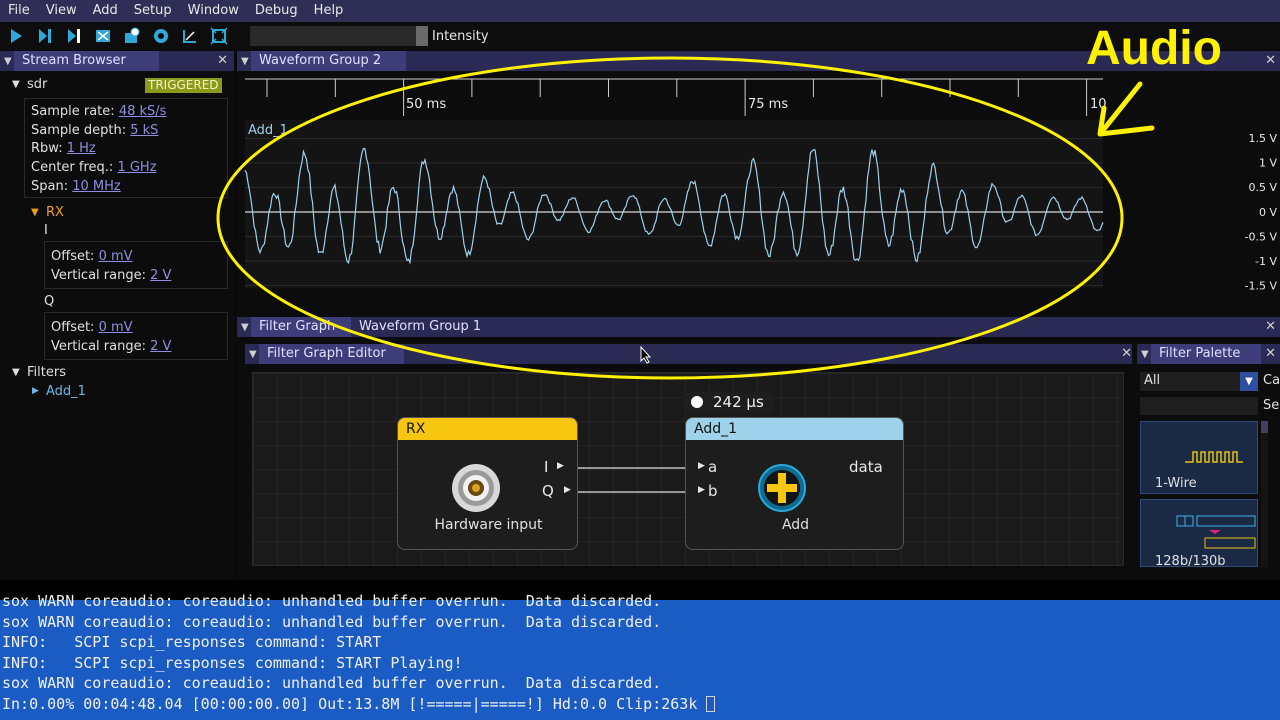 Image resolution: width=1280 pixels, height=720 pixels. Describe the element at coordinates (758, 327) in the screenshot. I see `lower-tabs-header: ▼ Filter Graph Waveform Group 1 ✕` at that location.